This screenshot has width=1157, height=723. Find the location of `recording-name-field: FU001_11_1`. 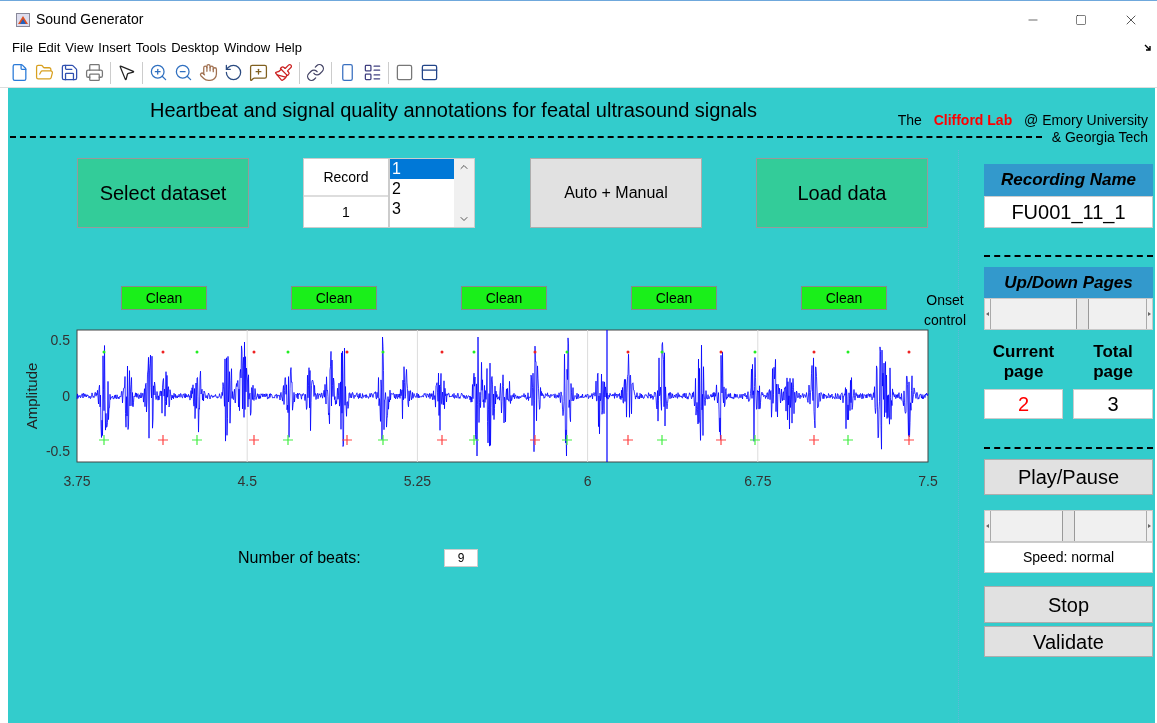

recording-name-field: FU001_11_1 is located at coordinates (1068, 212).